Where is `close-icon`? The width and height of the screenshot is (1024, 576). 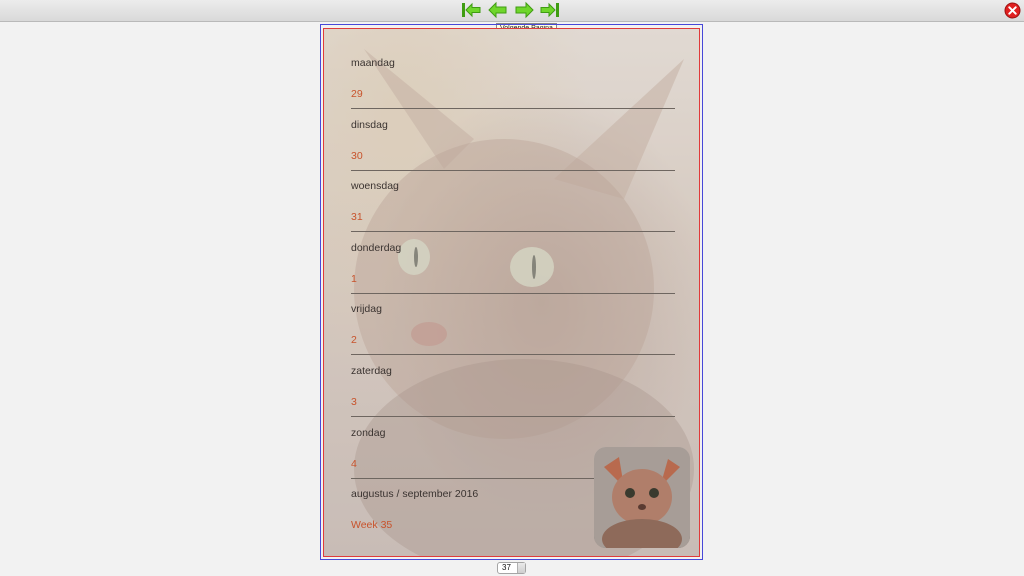
close-icon is located at coordinates (1012, 10).